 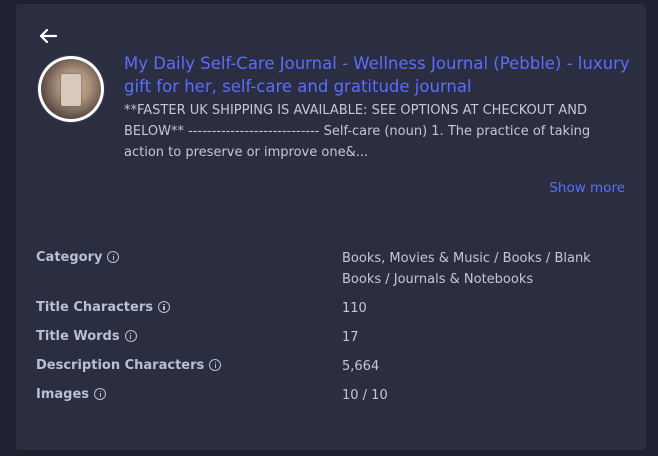 I want to click on detail-label: Title Words, so click(x=78, y=336).